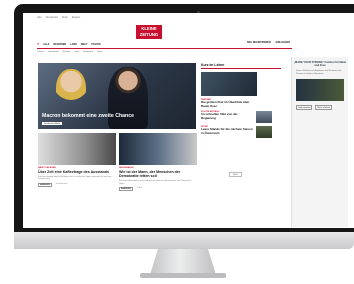 The image size is (354, 284). What do you see at coordinates (84, 44) in the screenshot?
I see `nav-item: WELT` at bounding box center [84, 44].